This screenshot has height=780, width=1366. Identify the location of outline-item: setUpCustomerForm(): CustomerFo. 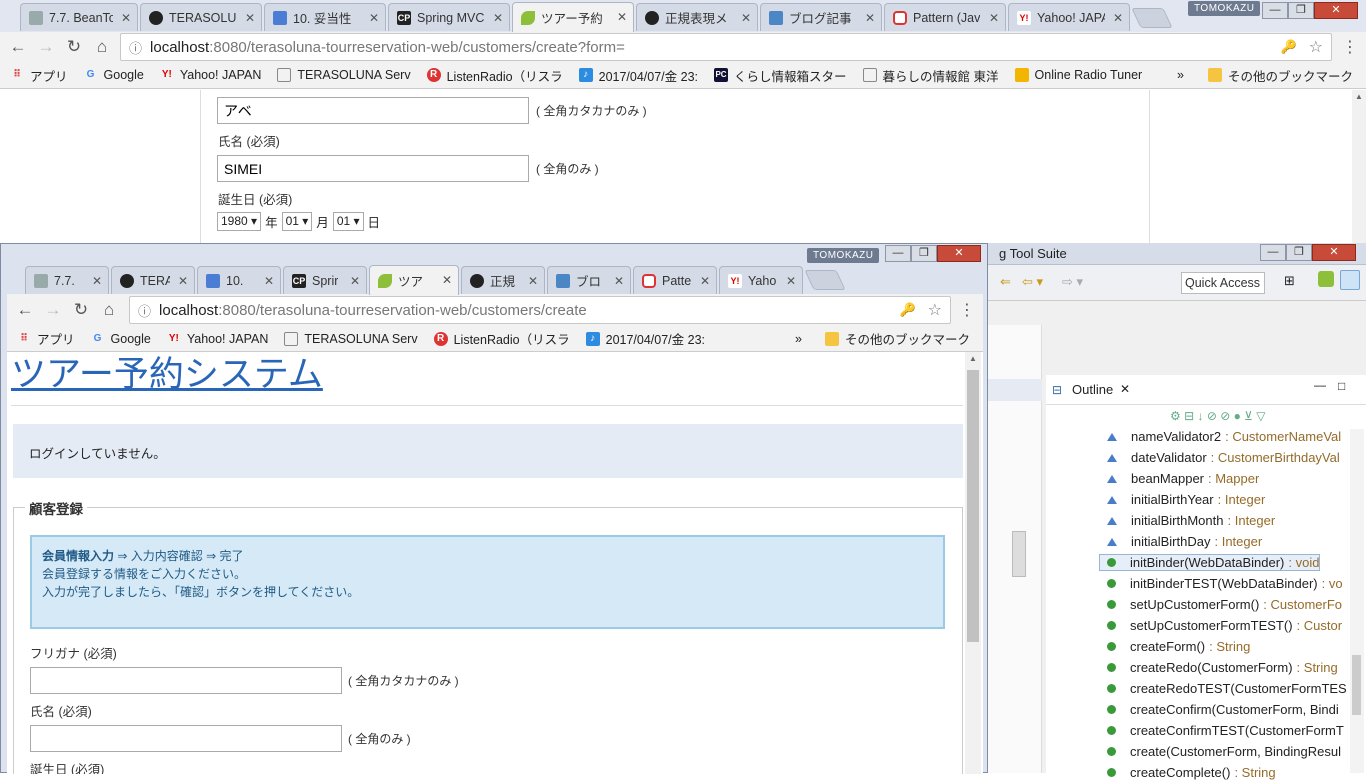
(1221, 604).